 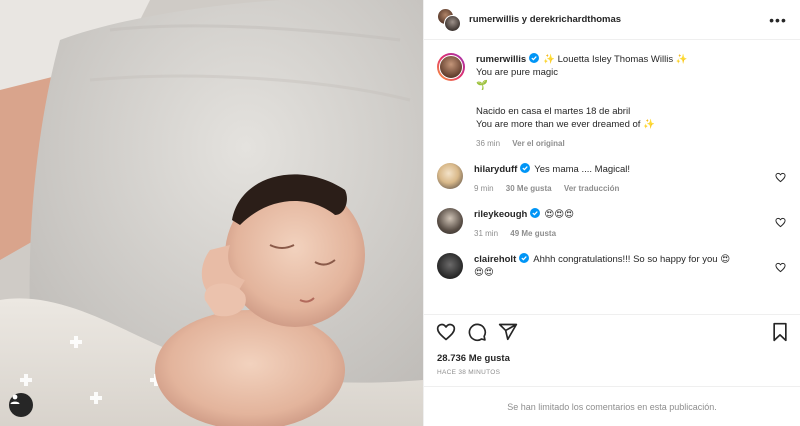 What do you see at coordinates (15, 399) in the screenshot?
I see `tag-person-icon` at bounding box center [15, 399].